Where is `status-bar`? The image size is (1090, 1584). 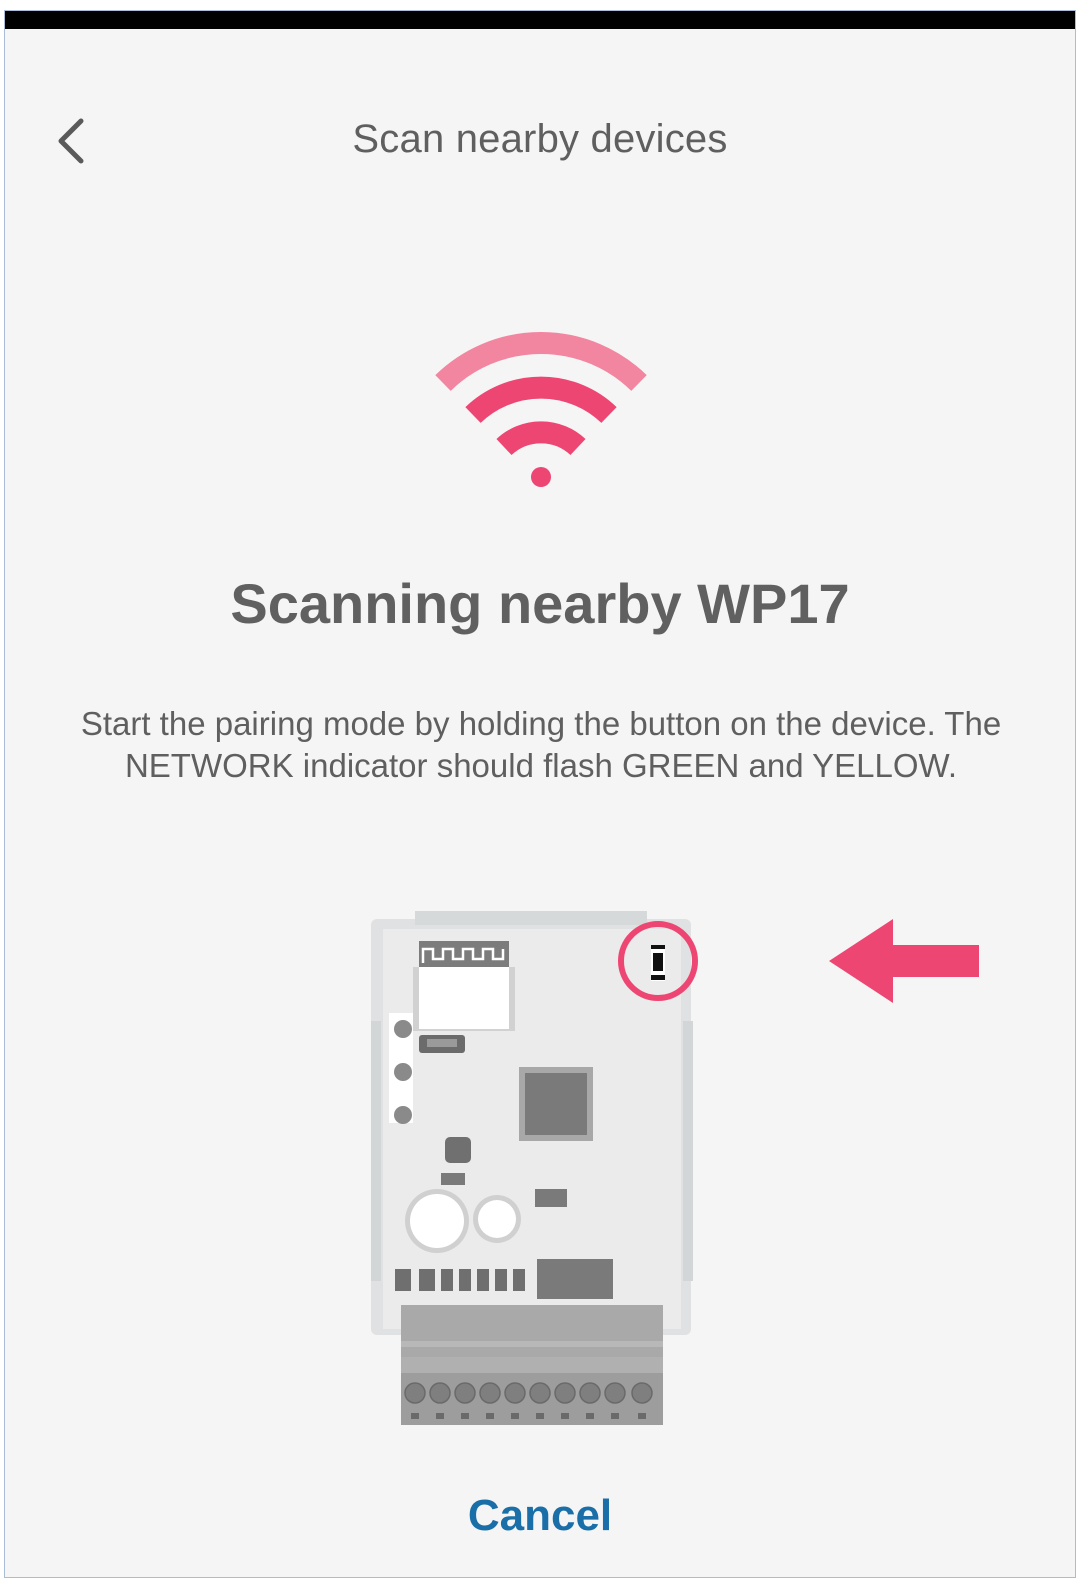
status-bar is located at coordinates (540, 20).